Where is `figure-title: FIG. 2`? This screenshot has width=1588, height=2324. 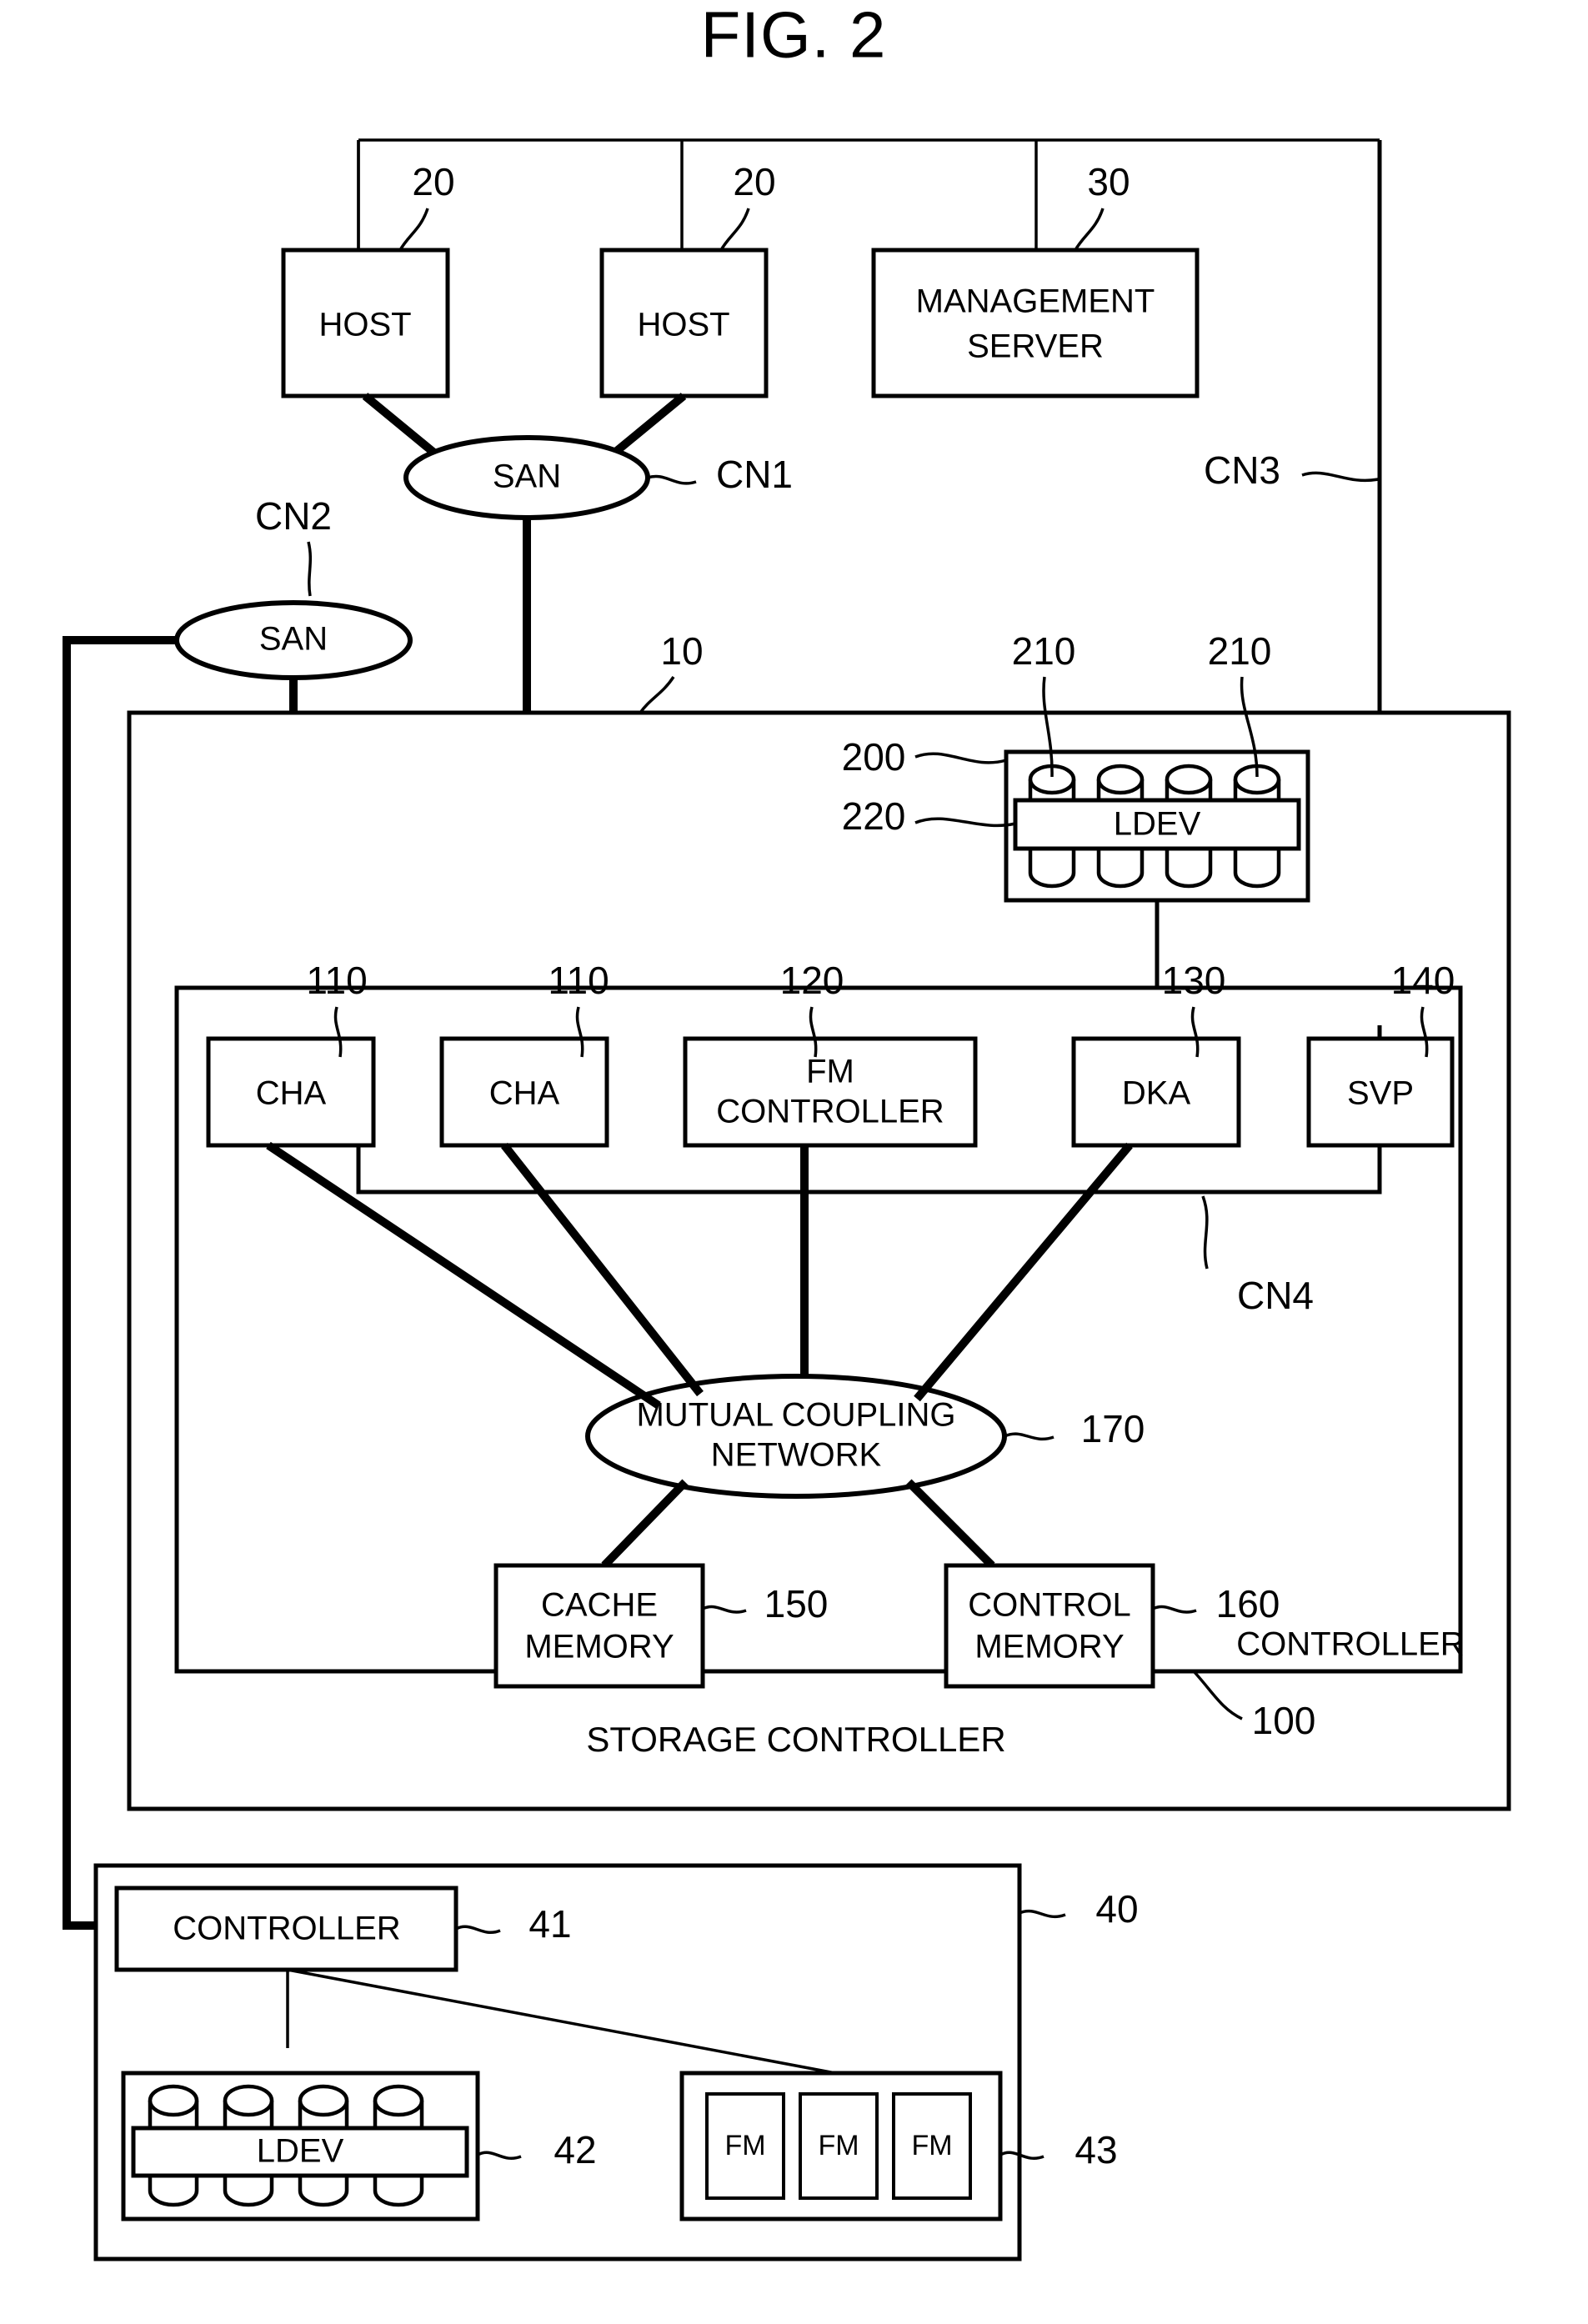
figure-title: FIG. 2 is located at coordinates (794, 36).